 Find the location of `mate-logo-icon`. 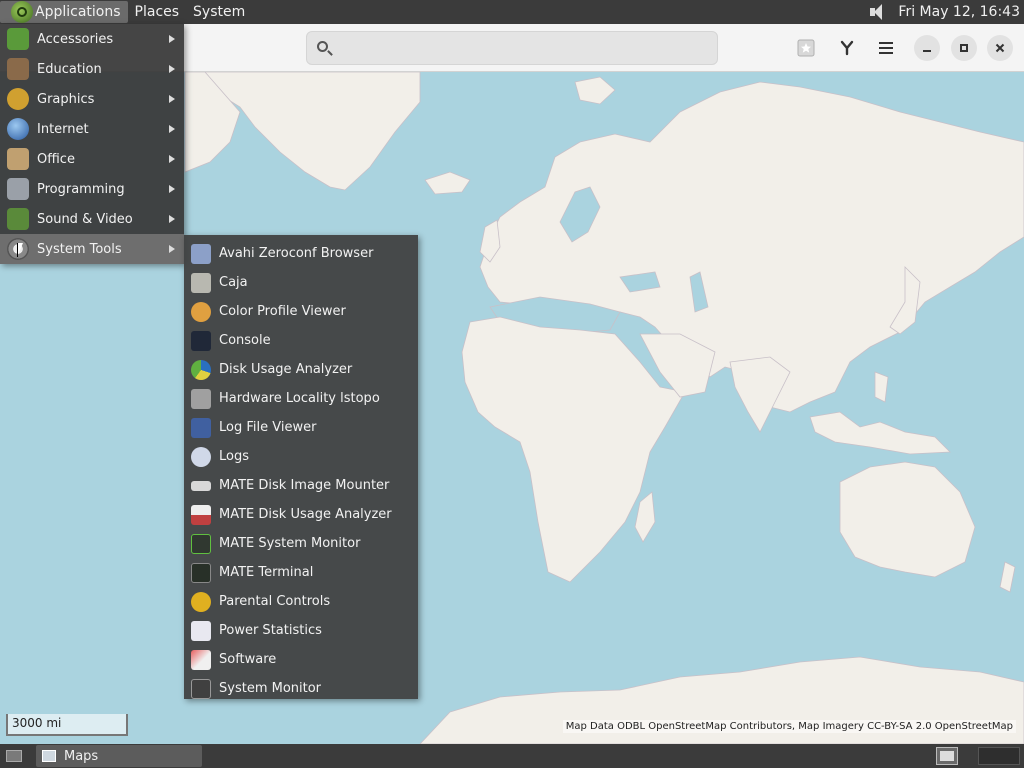

mate-logo-icon is located at coordinates (22, 12).